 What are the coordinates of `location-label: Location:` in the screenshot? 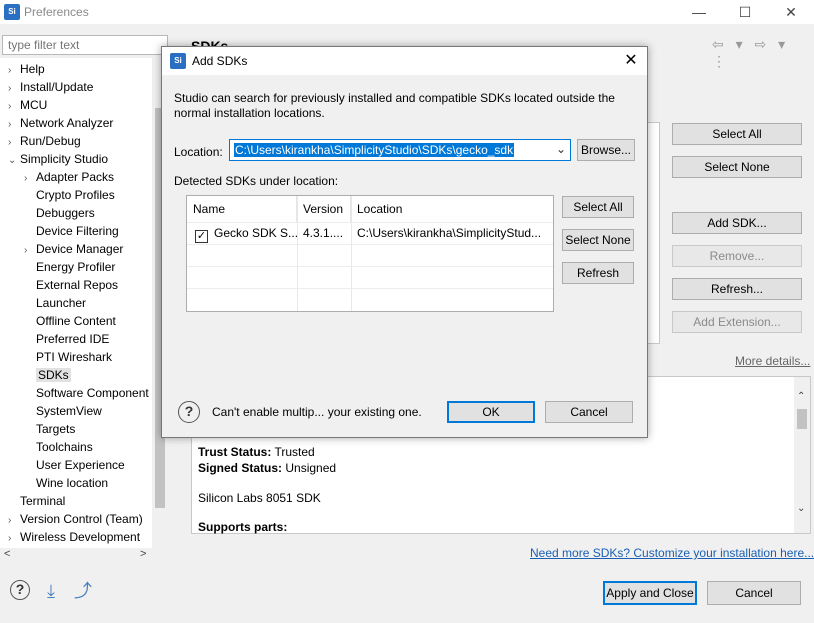 It's located at (198, 152).